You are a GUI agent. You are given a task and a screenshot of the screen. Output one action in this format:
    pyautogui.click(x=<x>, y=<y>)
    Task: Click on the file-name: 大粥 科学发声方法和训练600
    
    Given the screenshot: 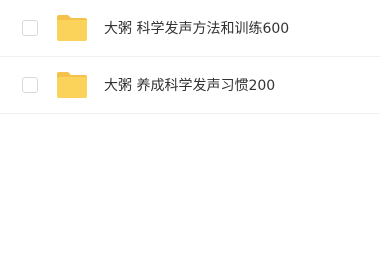 What is the action you would take?
    pyautogui.click(x=196, y=28)
    